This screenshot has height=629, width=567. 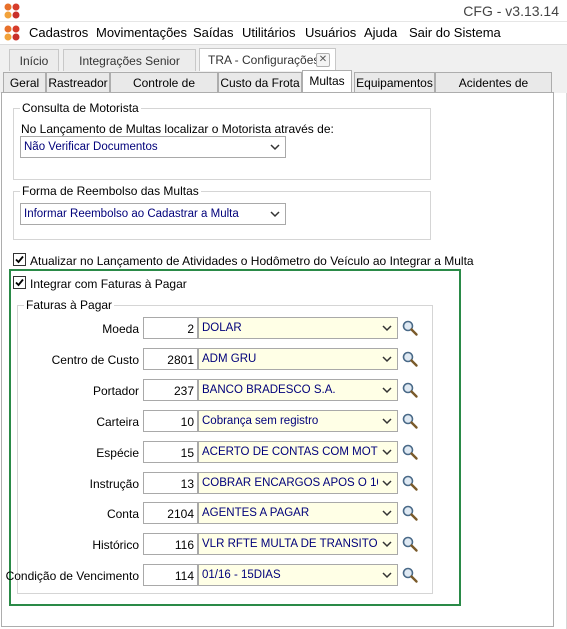 What do you see at coordinates (180, 514) in the screenshot?
I see `code-value: 2104` at bounding box center [180, 514].